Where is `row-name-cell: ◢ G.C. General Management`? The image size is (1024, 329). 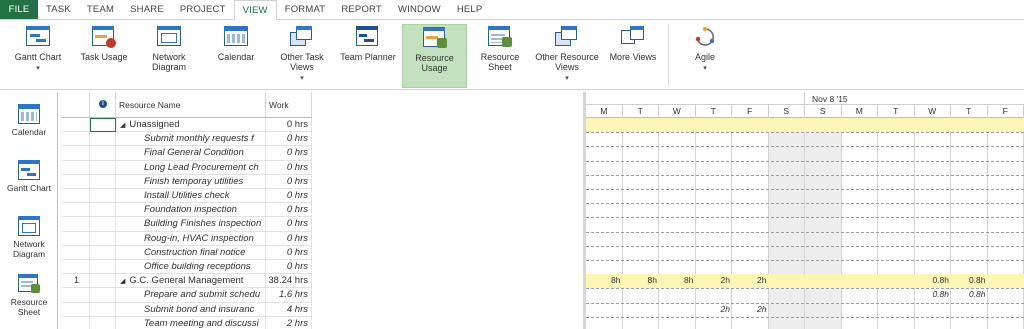
row-name-cell: ◢ G.C. General Management is located at coordinates (191, 281).